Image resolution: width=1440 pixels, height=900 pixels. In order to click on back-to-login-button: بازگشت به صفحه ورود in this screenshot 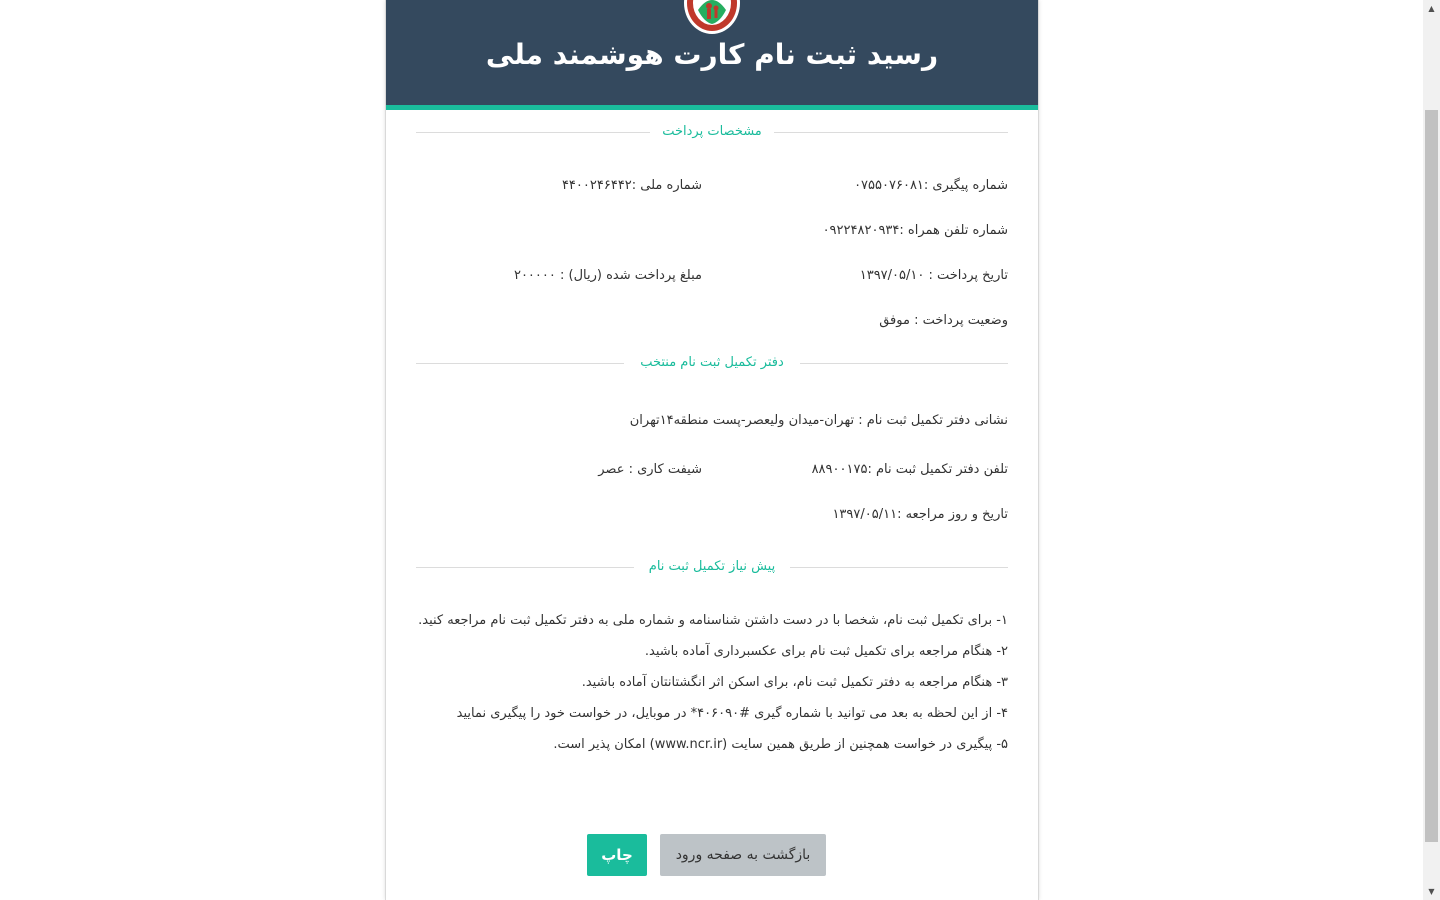, I will do `click(743, 855)`.